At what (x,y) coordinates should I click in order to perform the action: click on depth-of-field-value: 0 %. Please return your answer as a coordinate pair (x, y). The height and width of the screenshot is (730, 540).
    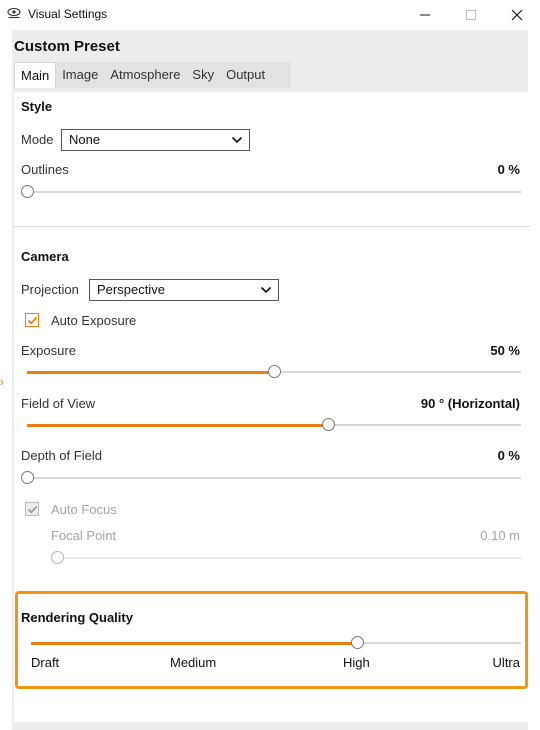
    Looking at the image, I should click on (508, 455).